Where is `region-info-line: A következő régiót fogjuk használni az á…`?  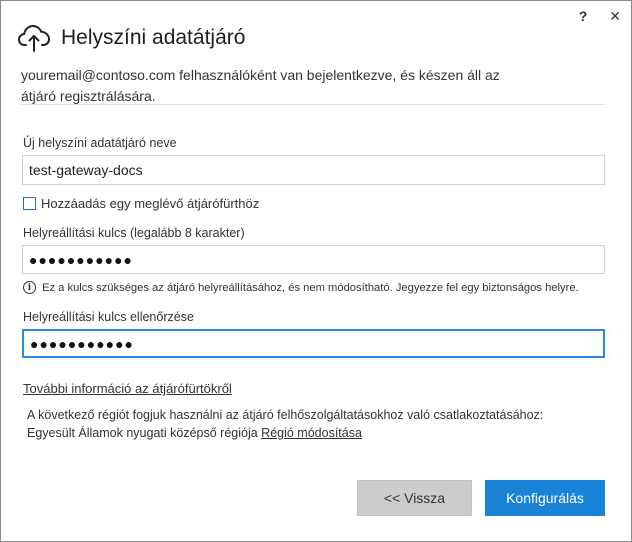
region-info-line: A következő régiót fogjuk használni az á… is located at coordinates (285, 415).